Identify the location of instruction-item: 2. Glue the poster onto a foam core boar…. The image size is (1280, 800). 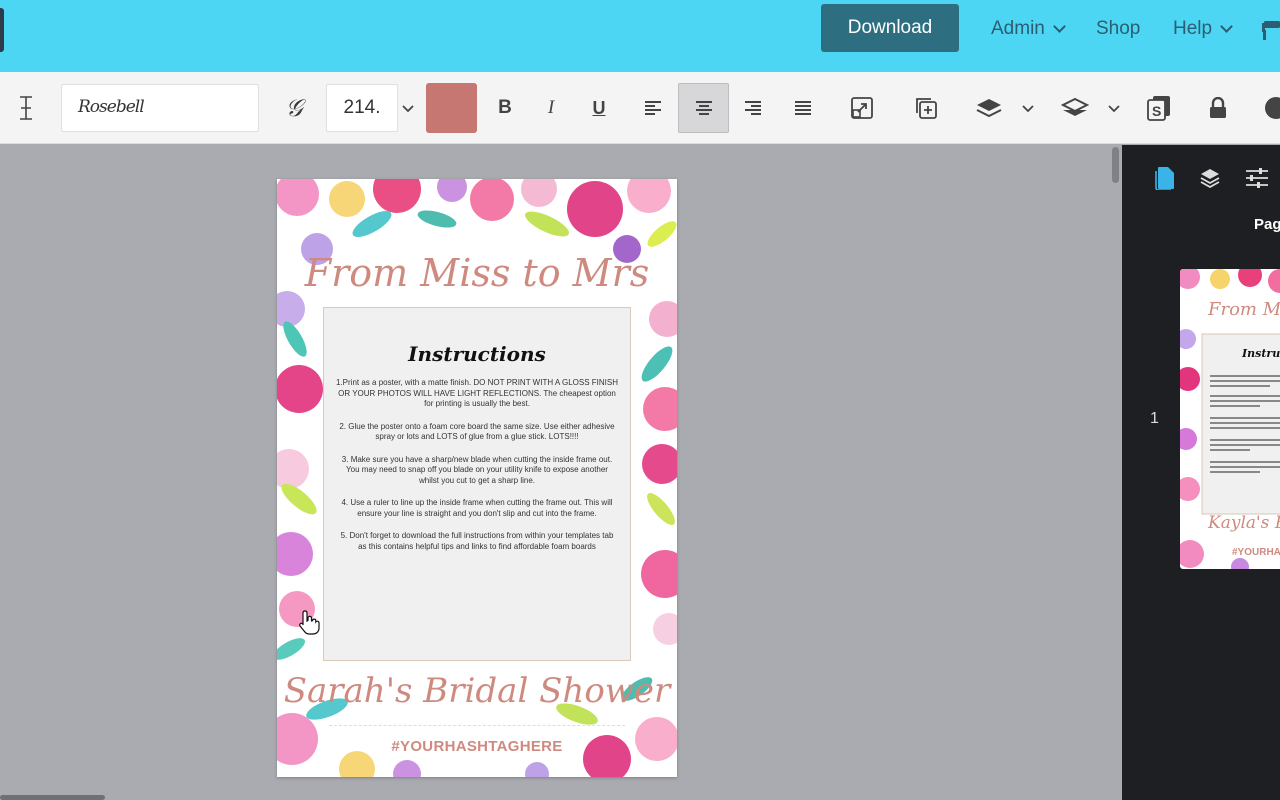
(477, 431).